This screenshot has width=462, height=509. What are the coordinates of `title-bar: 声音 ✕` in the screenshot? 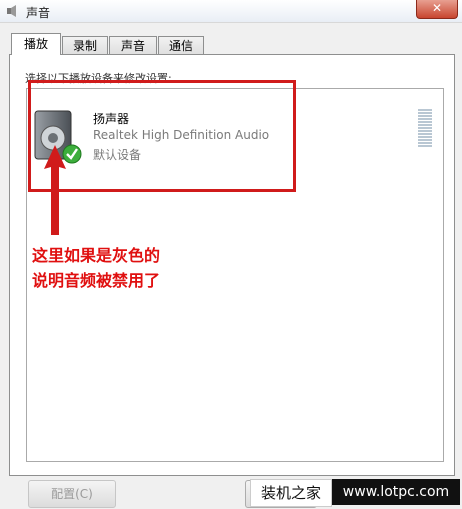 It's located at (231, 11).